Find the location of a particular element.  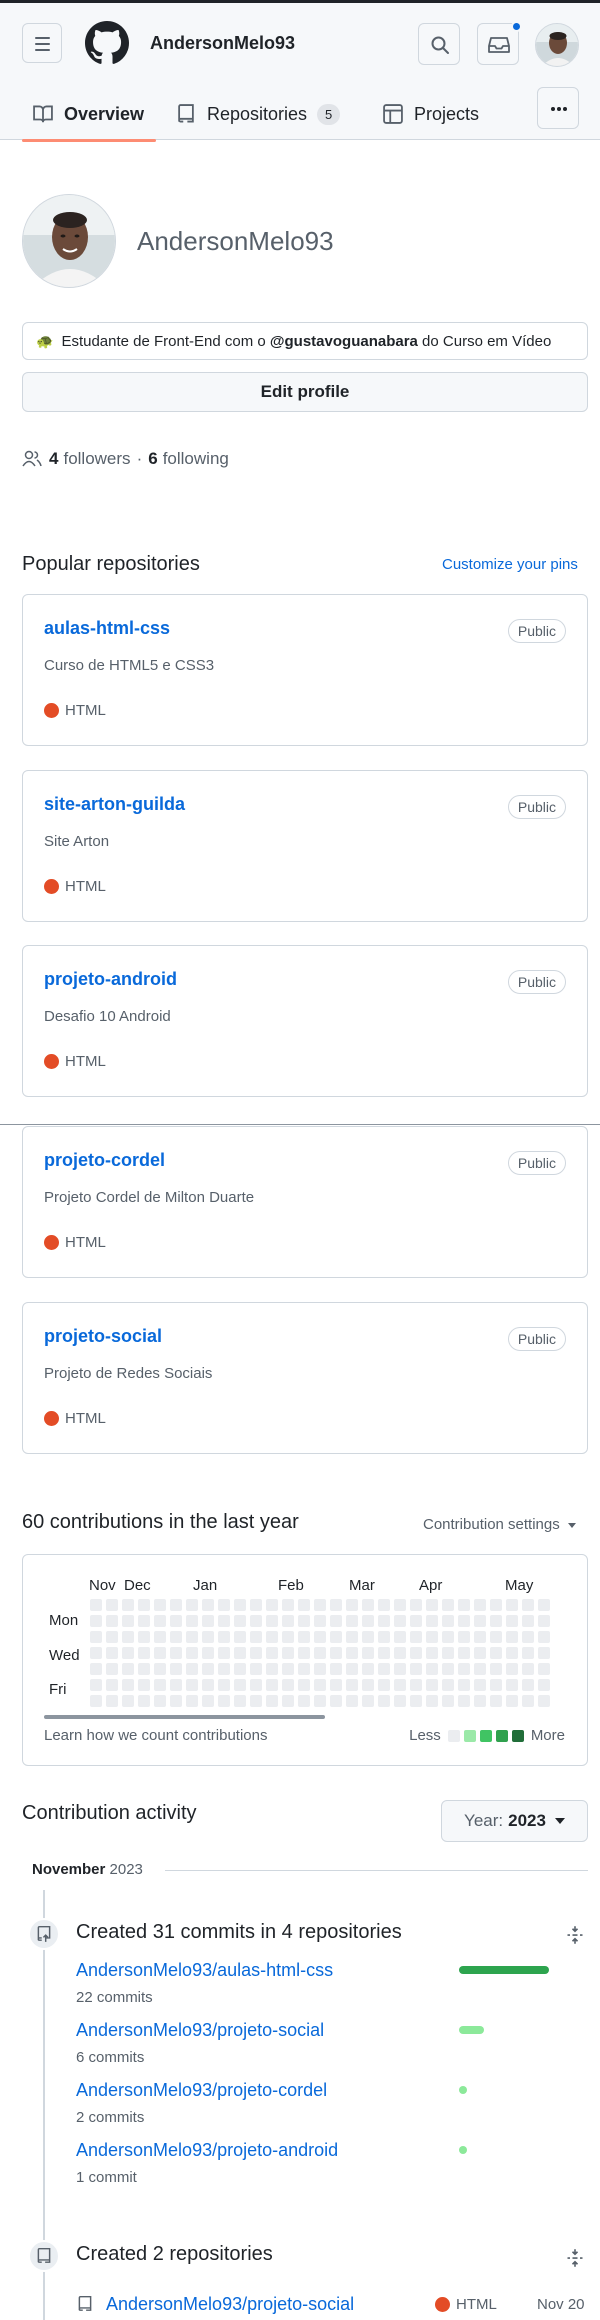

calendar-scrollbar is located at coordinates (184, 1717).